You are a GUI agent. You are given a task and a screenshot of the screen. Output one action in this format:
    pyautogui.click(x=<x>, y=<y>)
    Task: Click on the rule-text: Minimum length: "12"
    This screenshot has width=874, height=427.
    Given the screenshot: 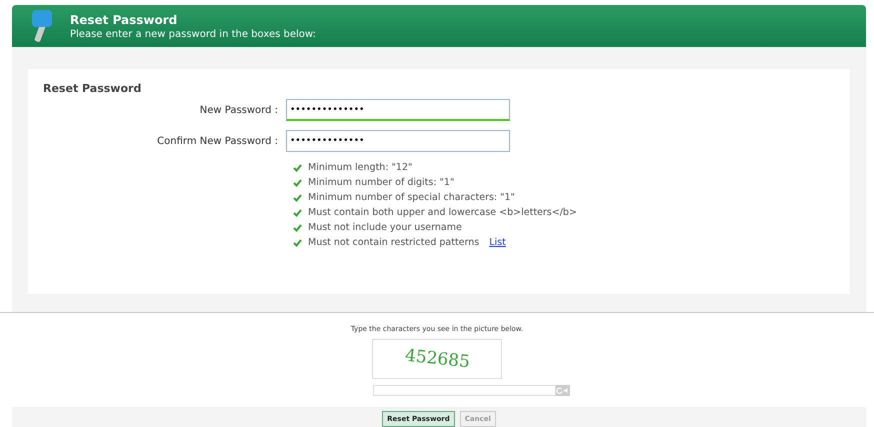 What is the action you would take?
    pyautogui.click(x=360, y=167)
    